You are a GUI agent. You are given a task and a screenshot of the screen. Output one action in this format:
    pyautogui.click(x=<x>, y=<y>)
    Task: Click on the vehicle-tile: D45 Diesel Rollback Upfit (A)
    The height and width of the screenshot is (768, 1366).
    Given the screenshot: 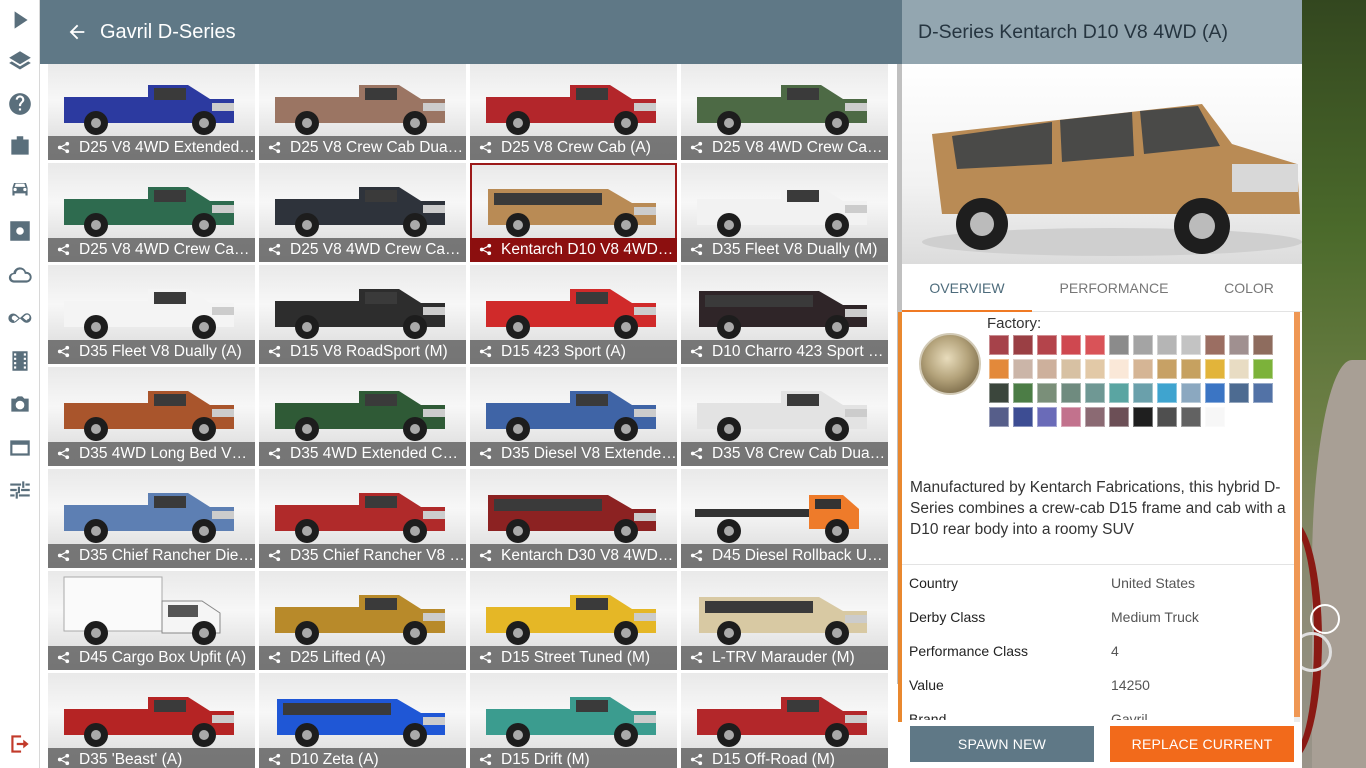 What is the action you would take?
    pyautogui.click(x=784, y=518)
    